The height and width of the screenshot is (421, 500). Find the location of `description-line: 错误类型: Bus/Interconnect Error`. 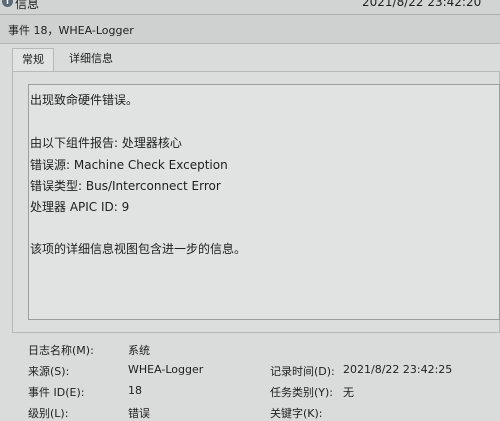

description-line: 错误类型: Bus/Interconnect Error is located at coordinates (125, 186).